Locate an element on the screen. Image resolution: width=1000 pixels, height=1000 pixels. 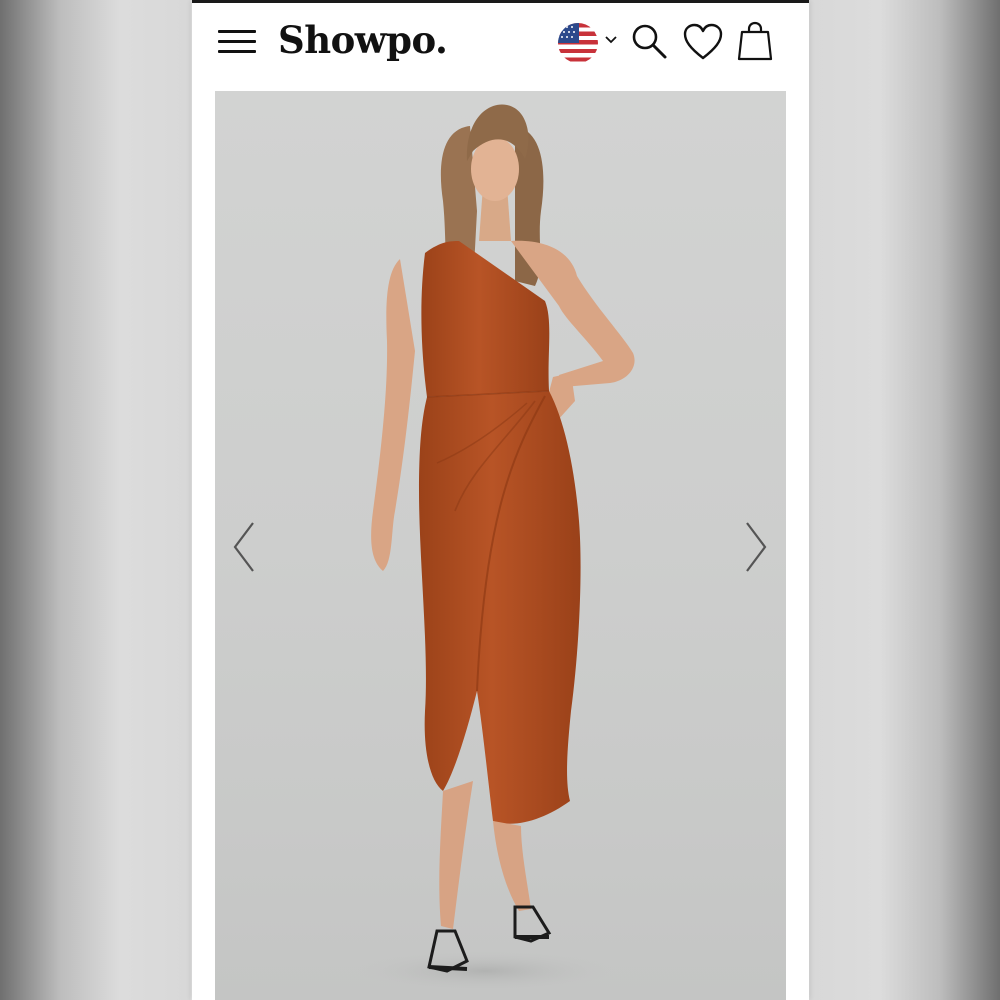
search-icon is located at coordinates (650, 42).